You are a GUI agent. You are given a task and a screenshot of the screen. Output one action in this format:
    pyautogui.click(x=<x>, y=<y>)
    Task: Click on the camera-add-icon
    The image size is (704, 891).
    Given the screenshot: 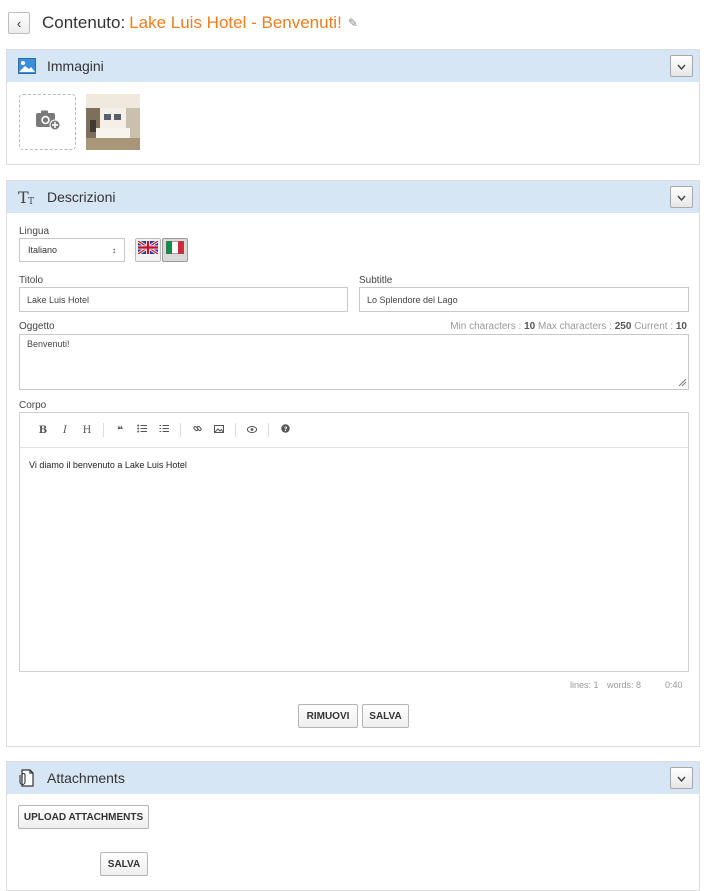 What is the action you would take?
    pyautogui.click(x=48, y=122)
    